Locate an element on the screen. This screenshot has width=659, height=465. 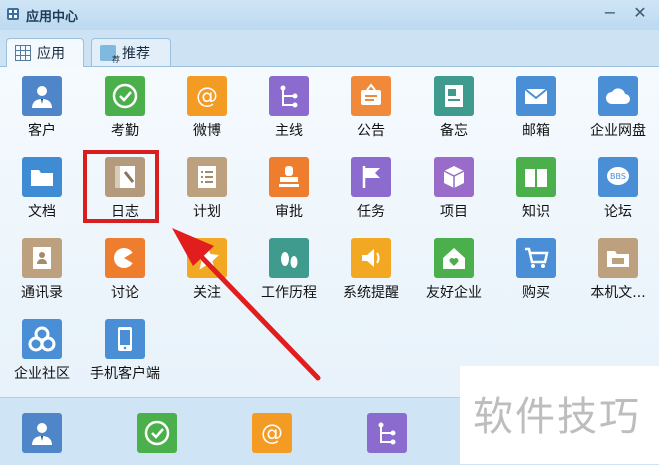
mail-icon is located at coordinates (536, 96).